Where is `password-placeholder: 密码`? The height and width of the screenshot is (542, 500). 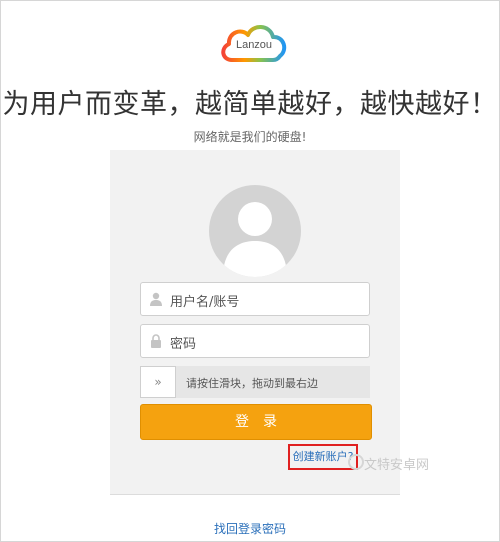 password-placeholder: 密码 is located at coordinates (183, 344).